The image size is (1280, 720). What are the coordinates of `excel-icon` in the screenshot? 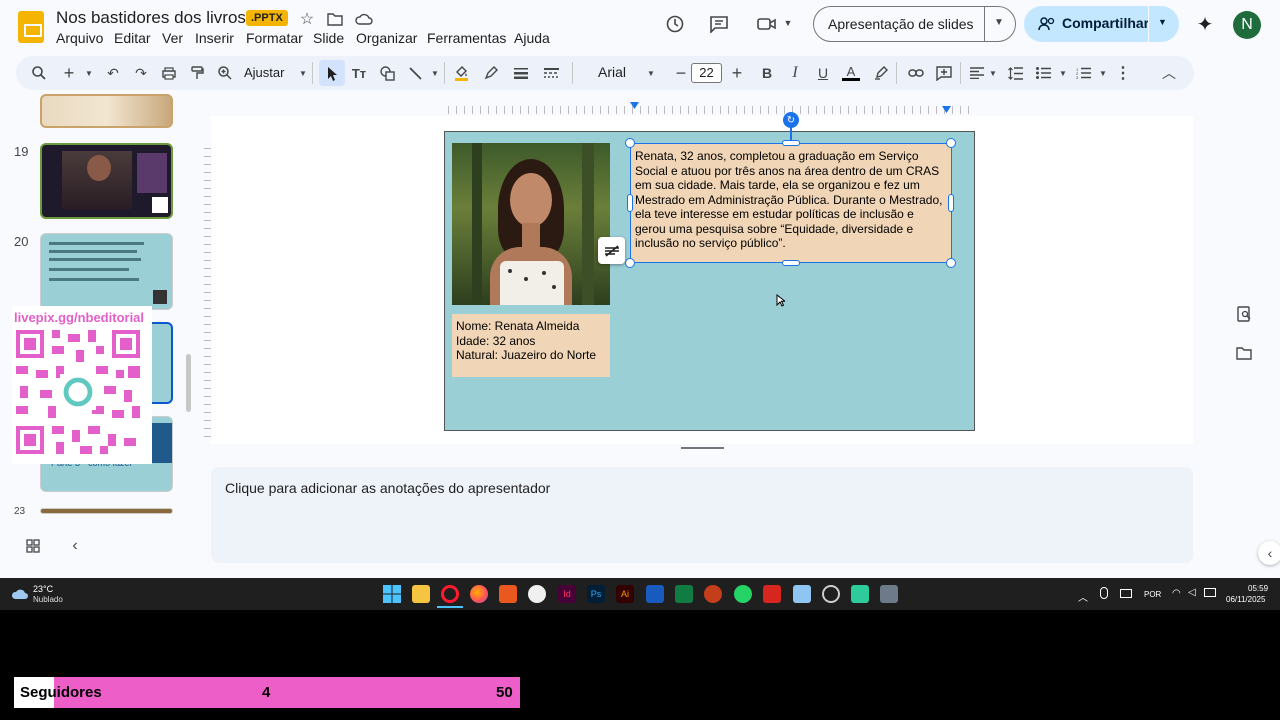 It's located at (684, 594).